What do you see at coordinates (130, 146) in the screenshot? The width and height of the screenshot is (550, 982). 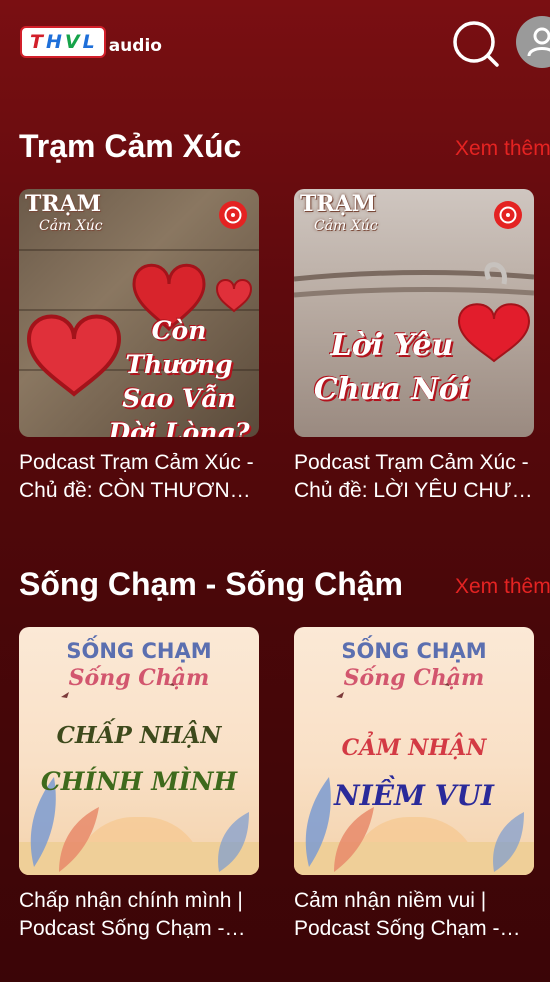 I see `section-title: Trạm Cảm Xúc` at bounding box center [130, 146].